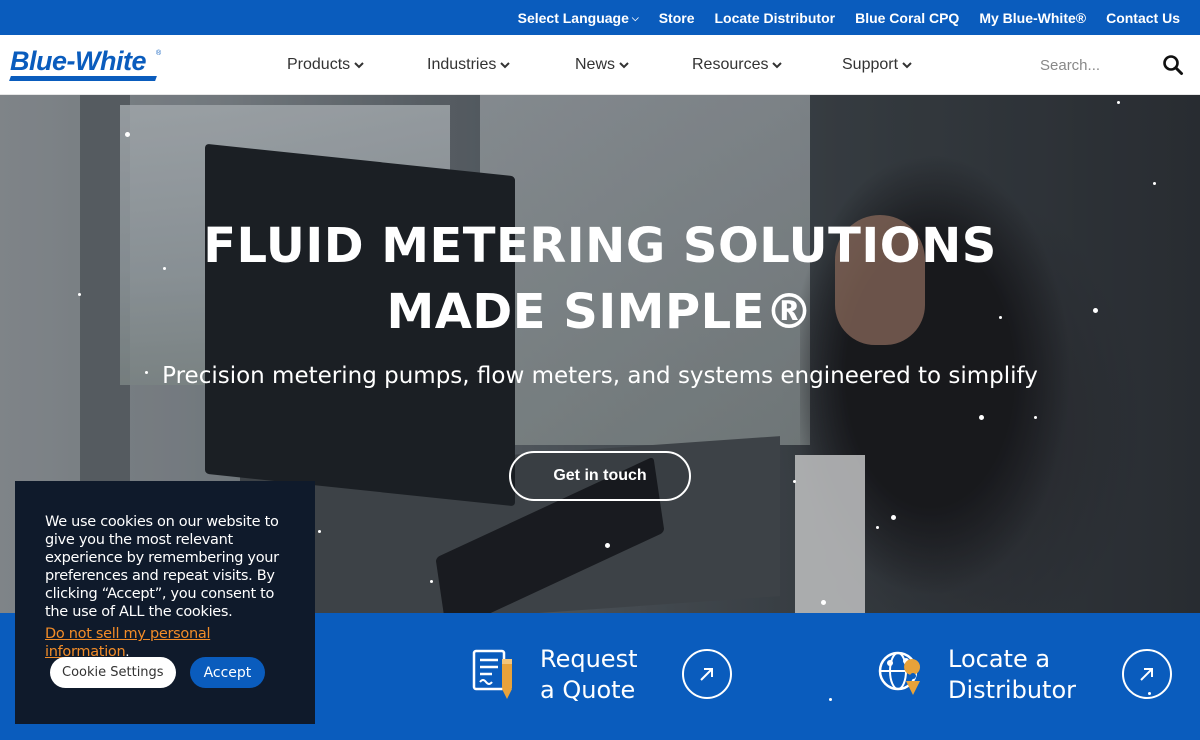  Describe the element at coordinates (775, 18) in the screenshot. I see `locate-distributor-link: Locate Distributor` at that location.